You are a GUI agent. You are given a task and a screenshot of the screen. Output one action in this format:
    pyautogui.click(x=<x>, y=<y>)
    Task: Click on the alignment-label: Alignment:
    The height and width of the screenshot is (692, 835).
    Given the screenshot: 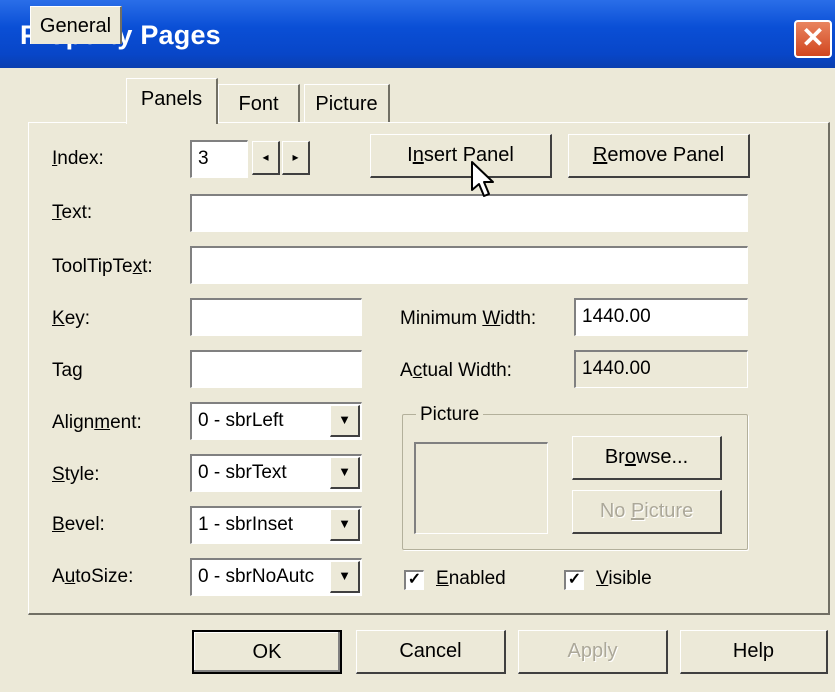 What is the action you would take?
    pyautogui.click(x=97, y=422)
    